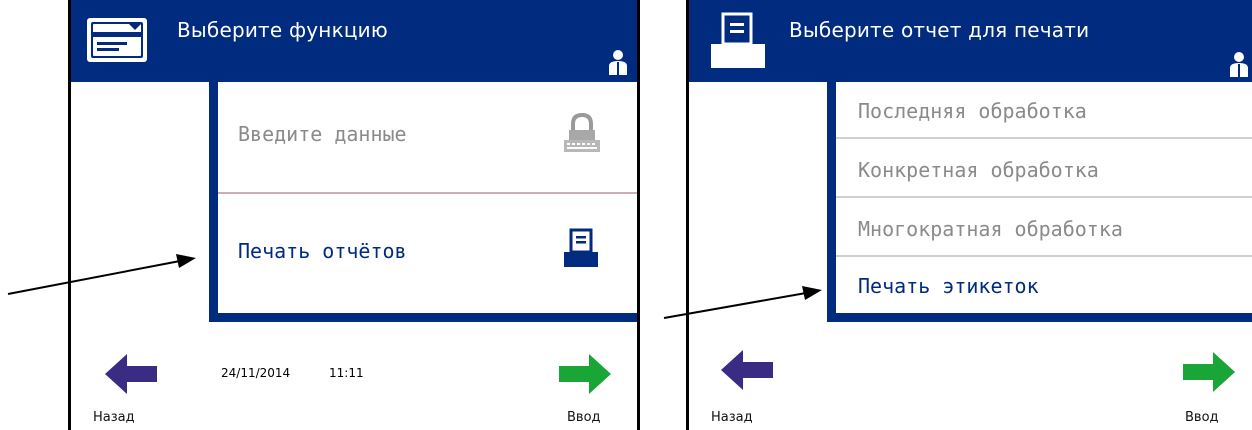  I want to click on menu-item-last-processing: Последняя обработка, so click(1044, 110).